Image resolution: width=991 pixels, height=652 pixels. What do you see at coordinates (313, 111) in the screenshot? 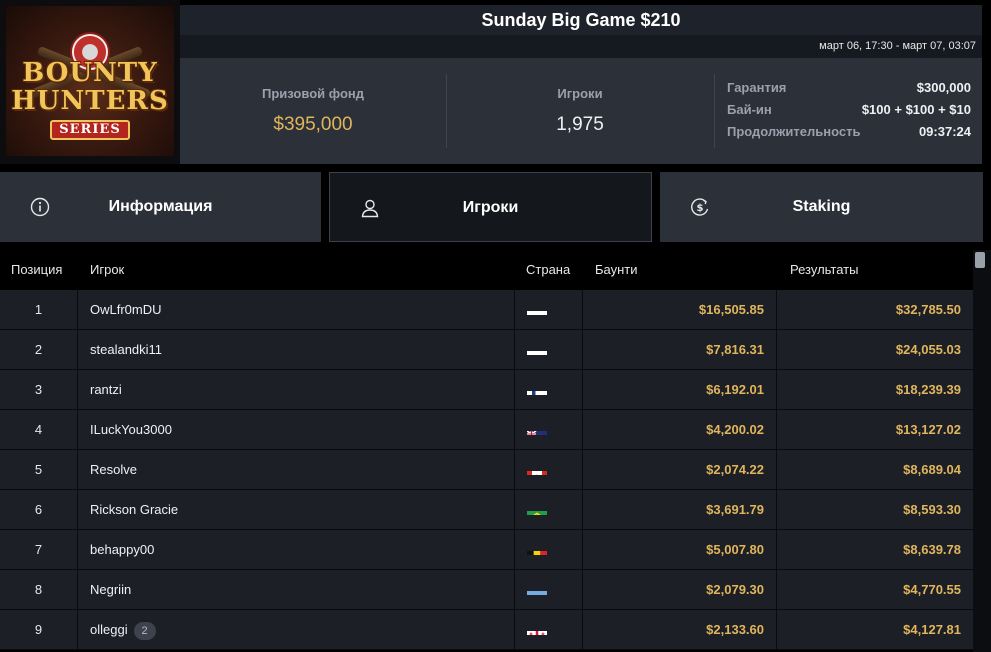
I see `prize-pool-stat: Призовой фонд $395,000` at bounding box center [313, 111].